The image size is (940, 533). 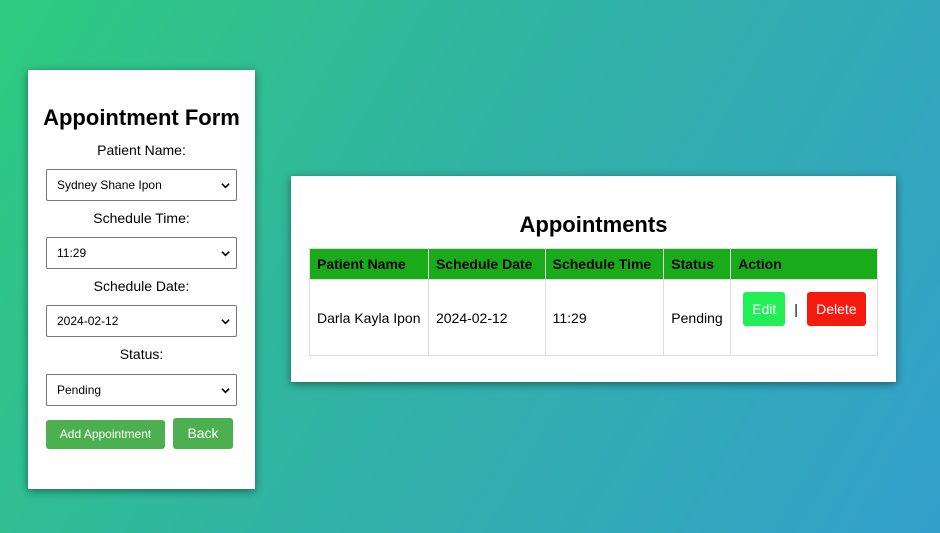 I want to click on column-header-patient-name: Patient Name, so click(x=369, y=264).